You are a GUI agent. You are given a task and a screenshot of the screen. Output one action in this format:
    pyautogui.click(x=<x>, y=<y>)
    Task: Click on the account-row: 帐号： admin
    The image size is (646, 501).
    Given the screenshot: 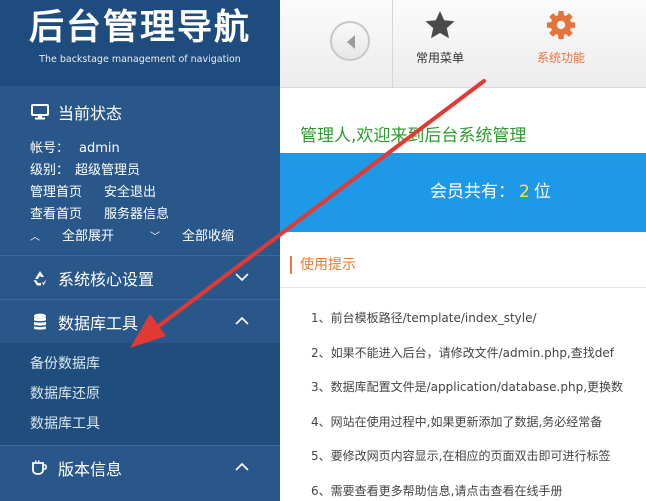 What is the action you would take?
    pyautogui.click(x=155, y=149)
    